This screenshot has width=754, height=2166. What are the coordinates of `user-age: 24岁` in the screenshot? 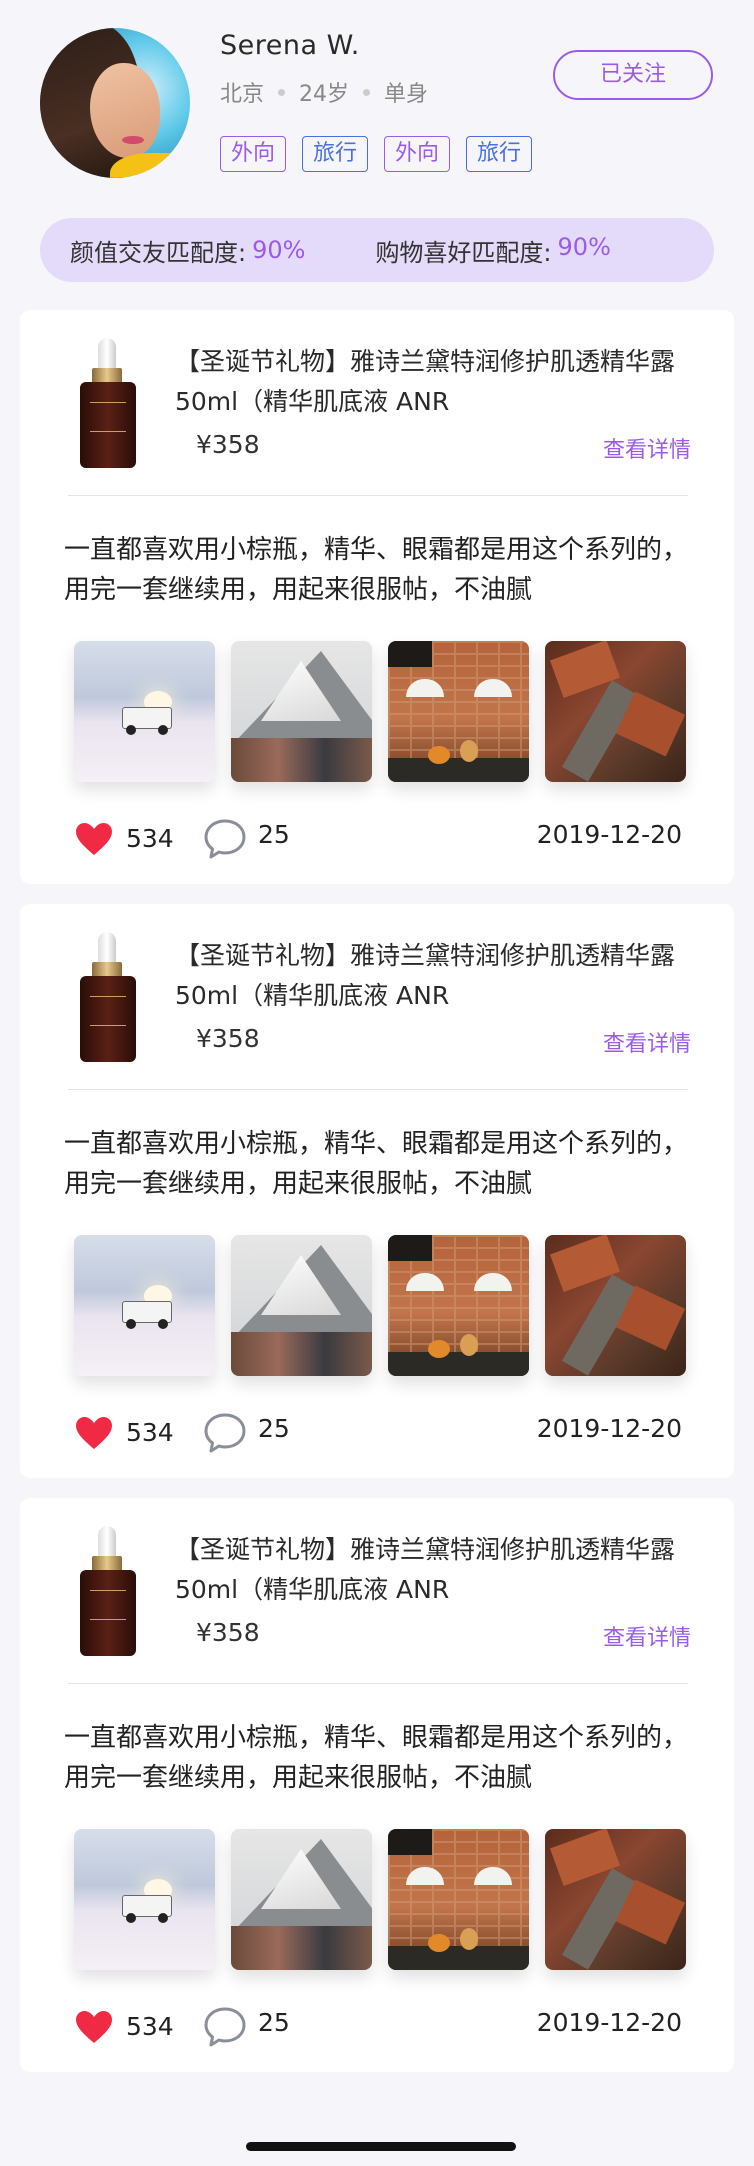 It's located at (324, 94).